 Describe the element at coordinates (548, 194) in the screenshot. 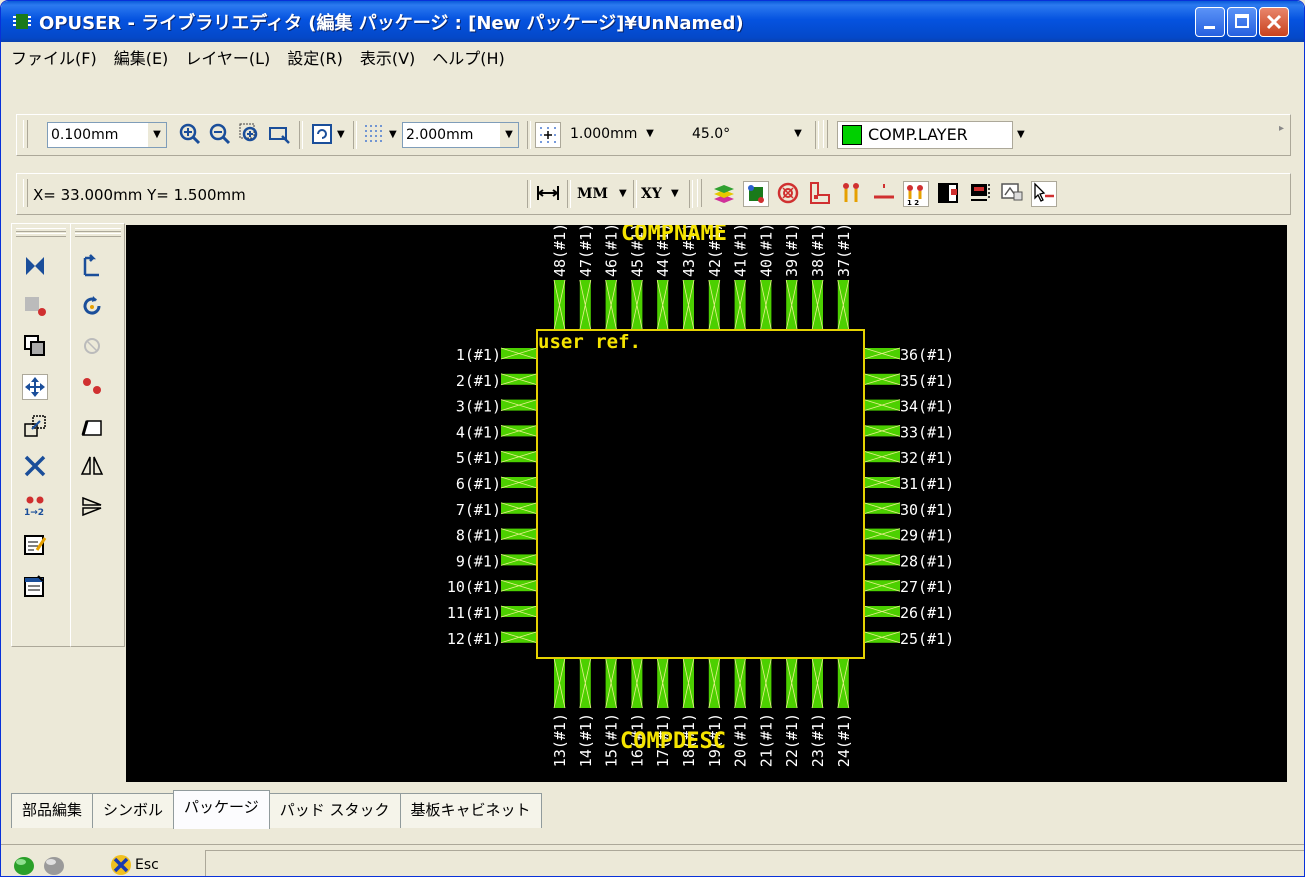

I see `measure-icon` at that location.